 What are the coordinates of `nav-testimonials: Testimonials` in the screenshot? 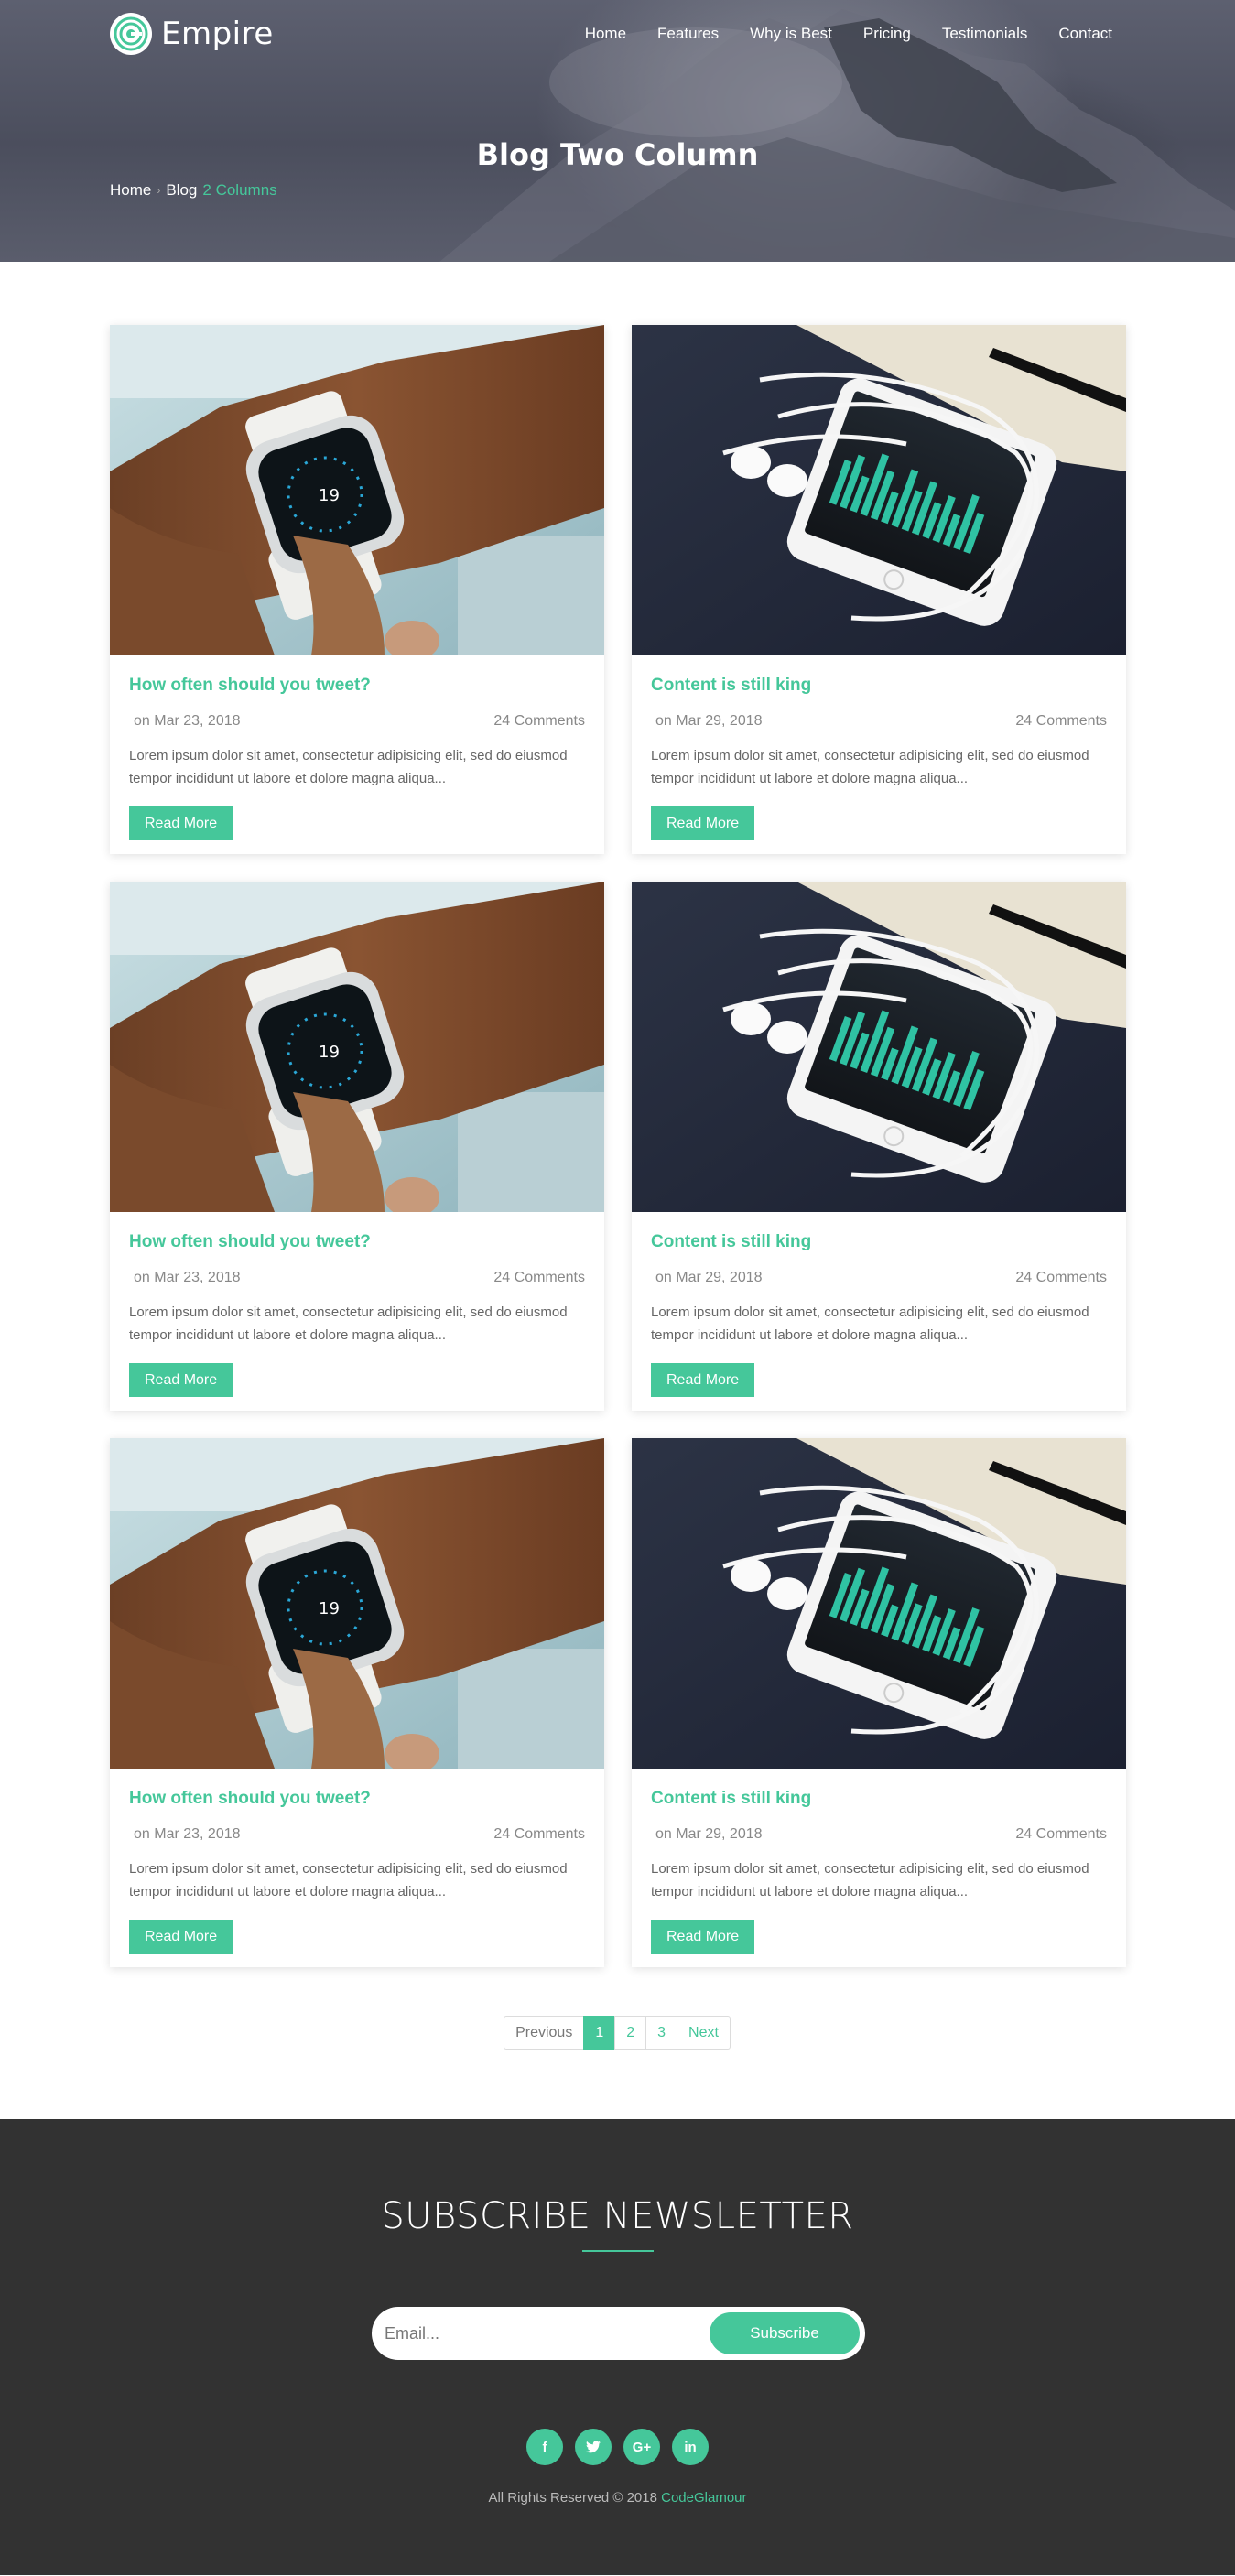 It's located at (985, 34).